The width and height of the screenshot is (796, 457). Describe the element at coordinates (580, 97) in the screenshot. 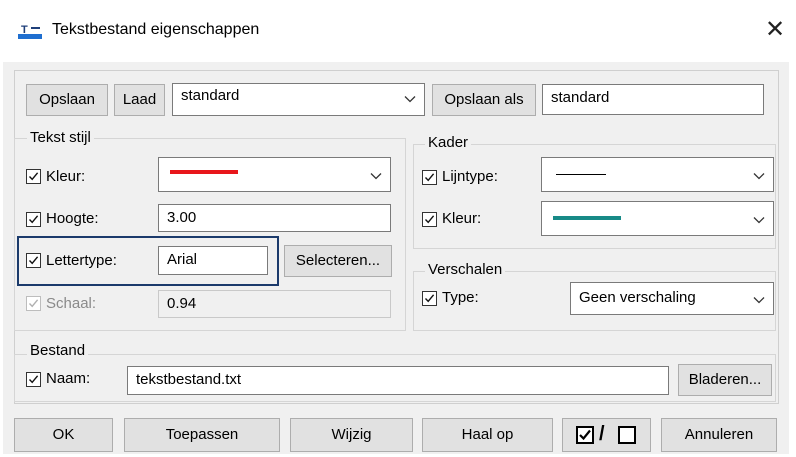

I see `save-as-name-value: standard` at that location.